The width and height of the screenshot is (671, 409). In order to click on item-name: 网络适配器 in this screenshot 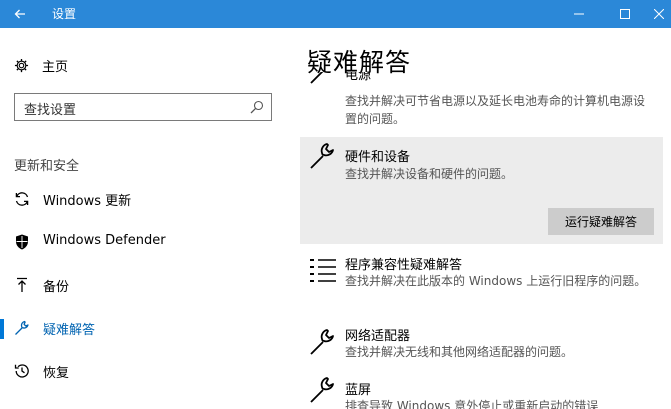, I will do `click(378, 336)`.